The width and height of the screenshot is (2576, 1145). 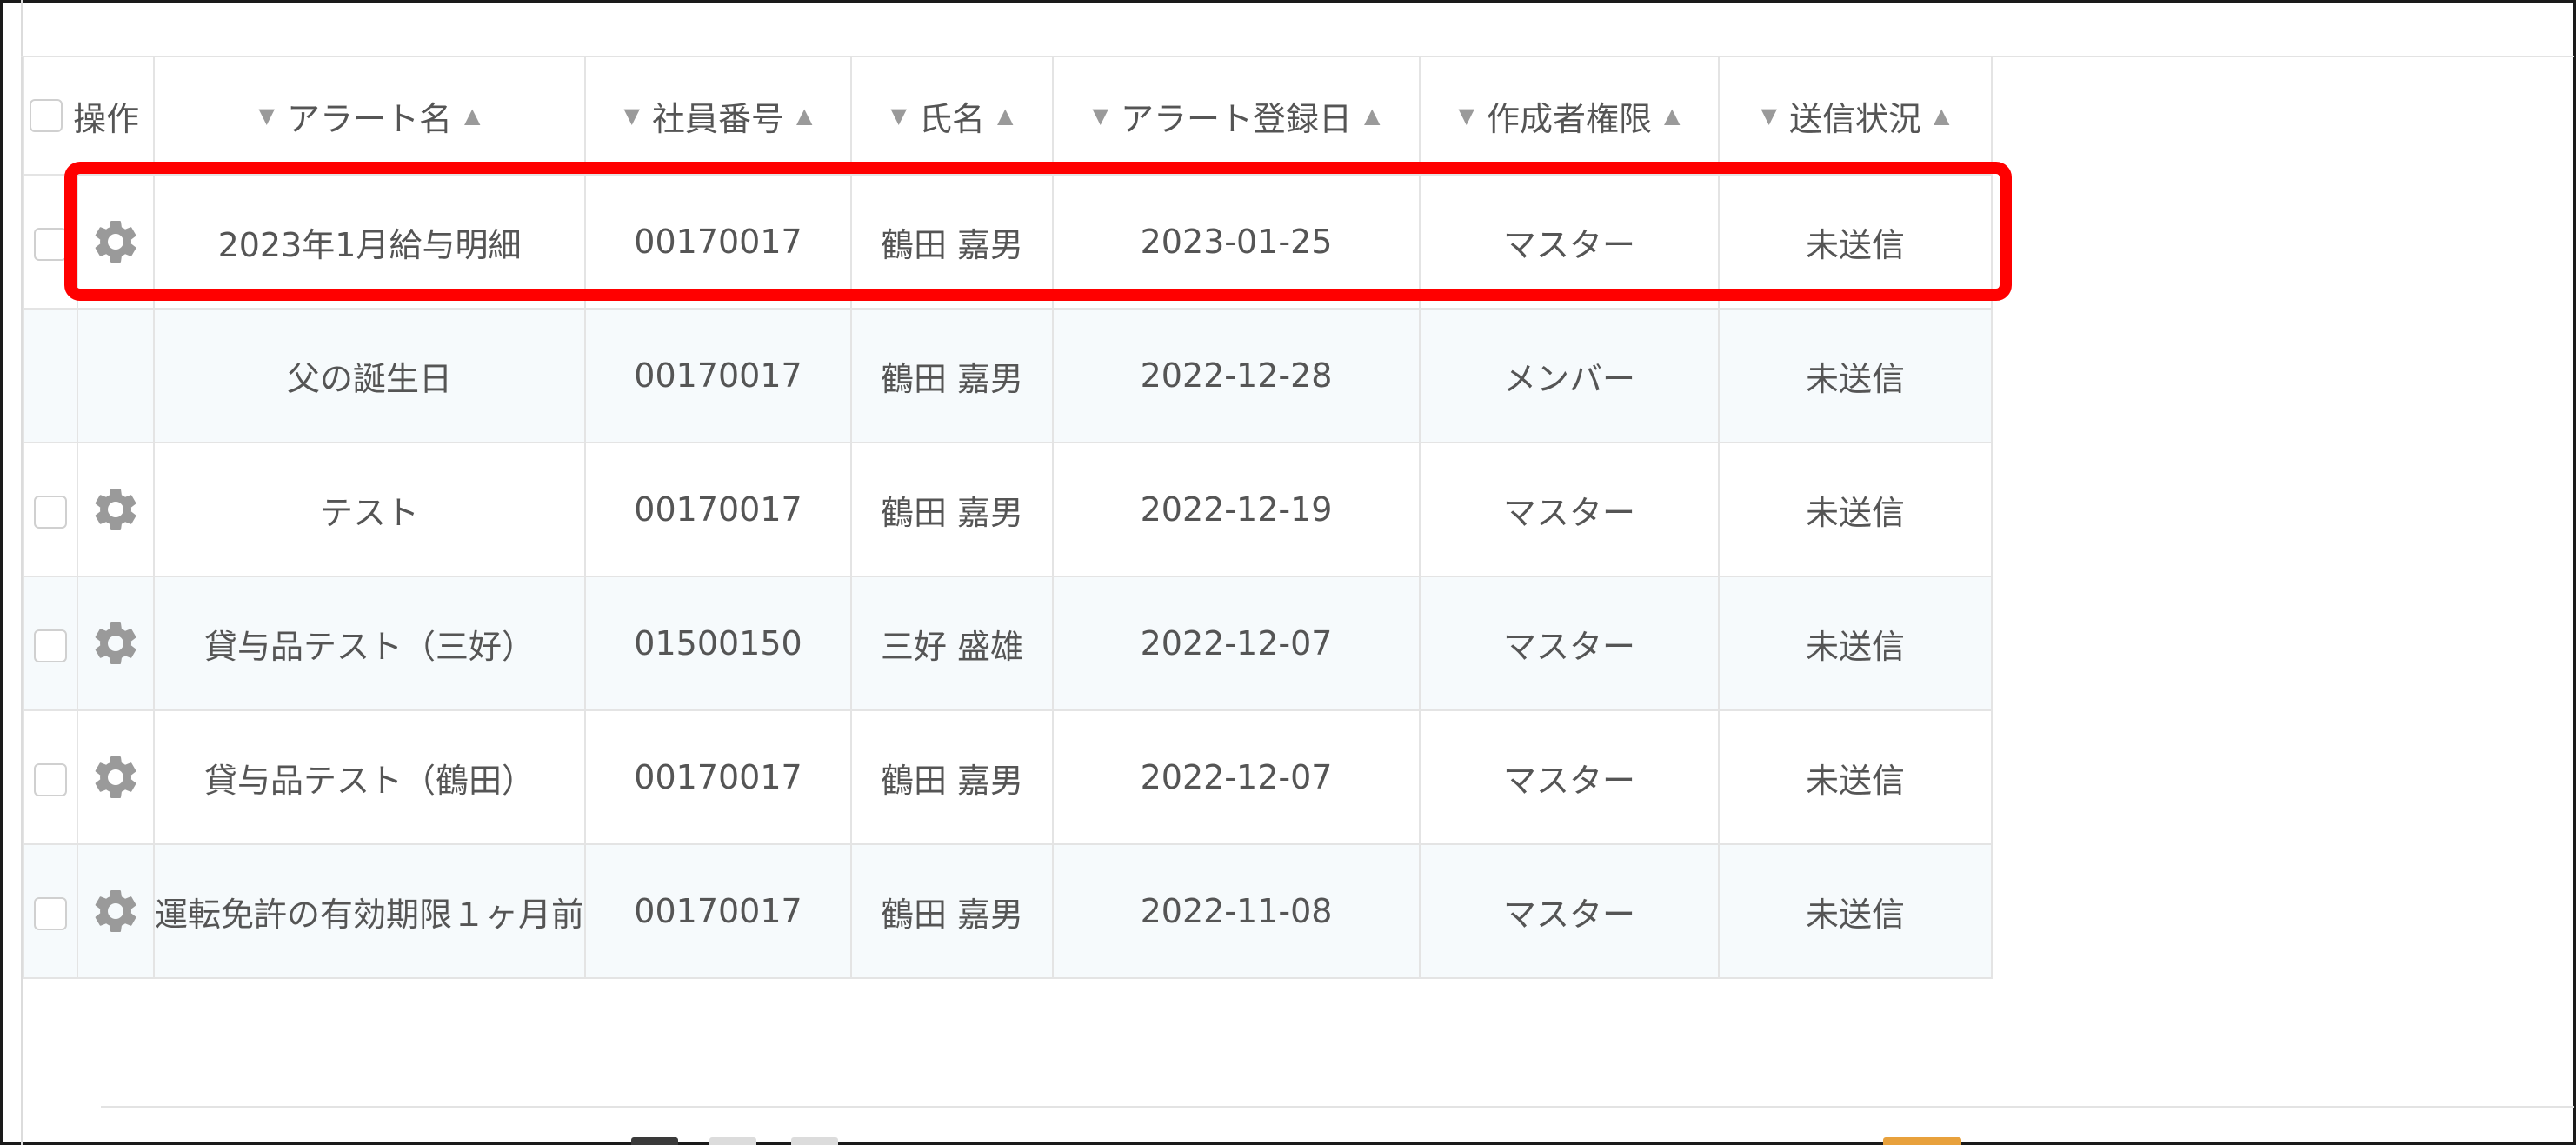 What do you see at coordinates (370, 375) in the screenshot?
I see `alert-name-cell: 父の誕生日` at bounding box center [370, 375].